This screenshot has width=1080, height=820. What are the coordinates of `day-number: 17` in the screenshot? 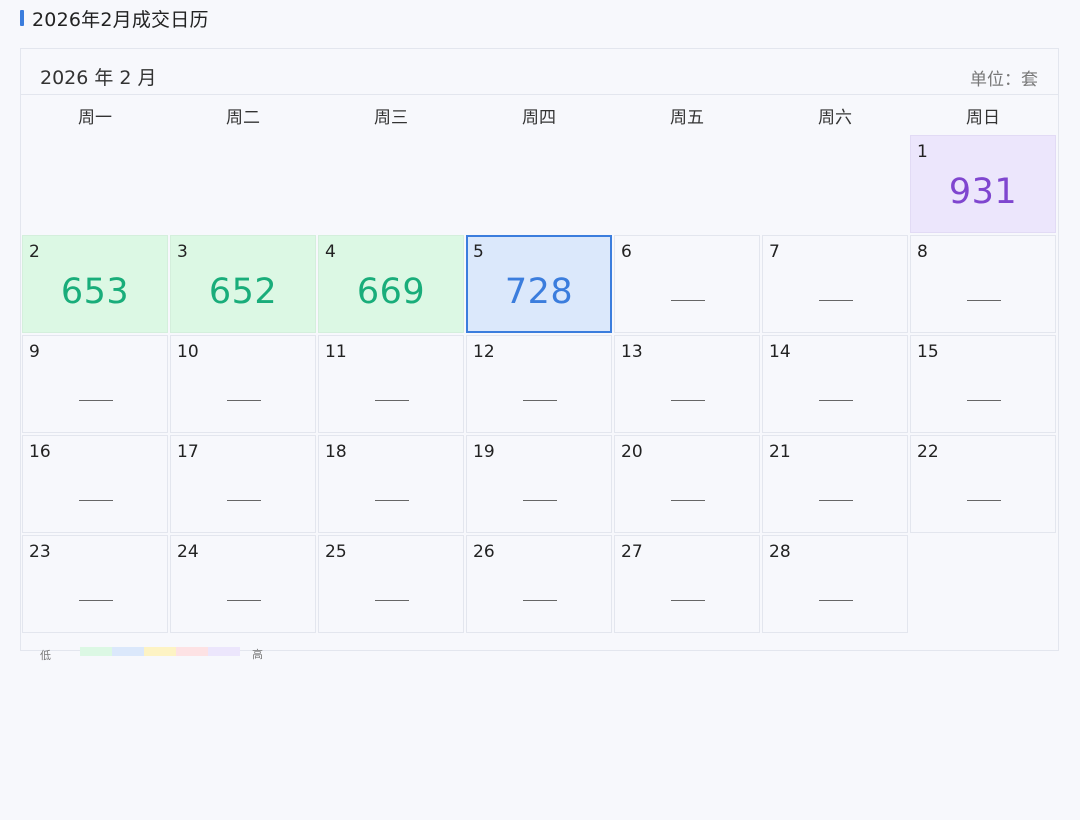 It's located at (188, 452).